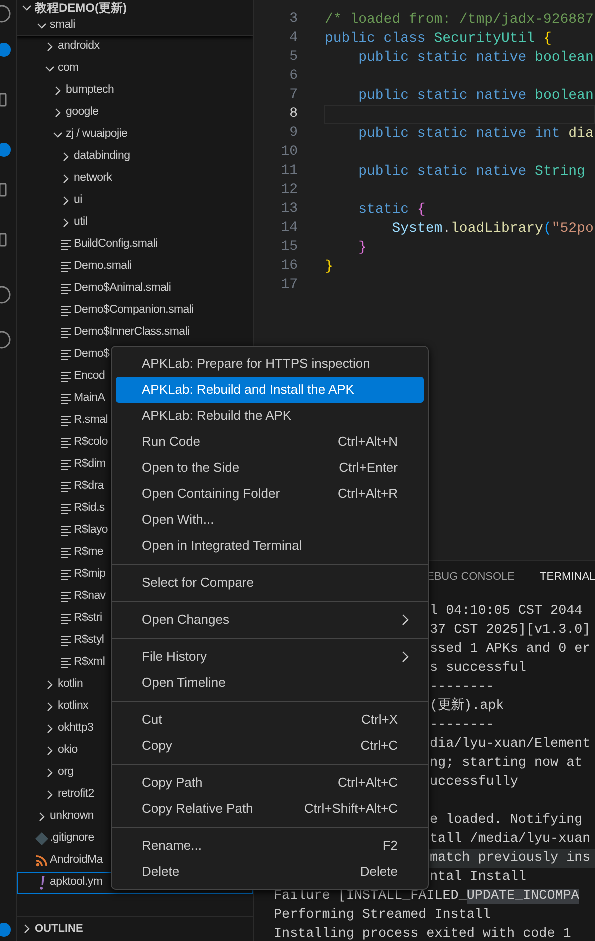 The image size is (595, 941). What do you see at coordinates (422, 933) in the screenshot?
I see `terminal-line: Installing process exited with code 1` at bounding box center [422, 933].